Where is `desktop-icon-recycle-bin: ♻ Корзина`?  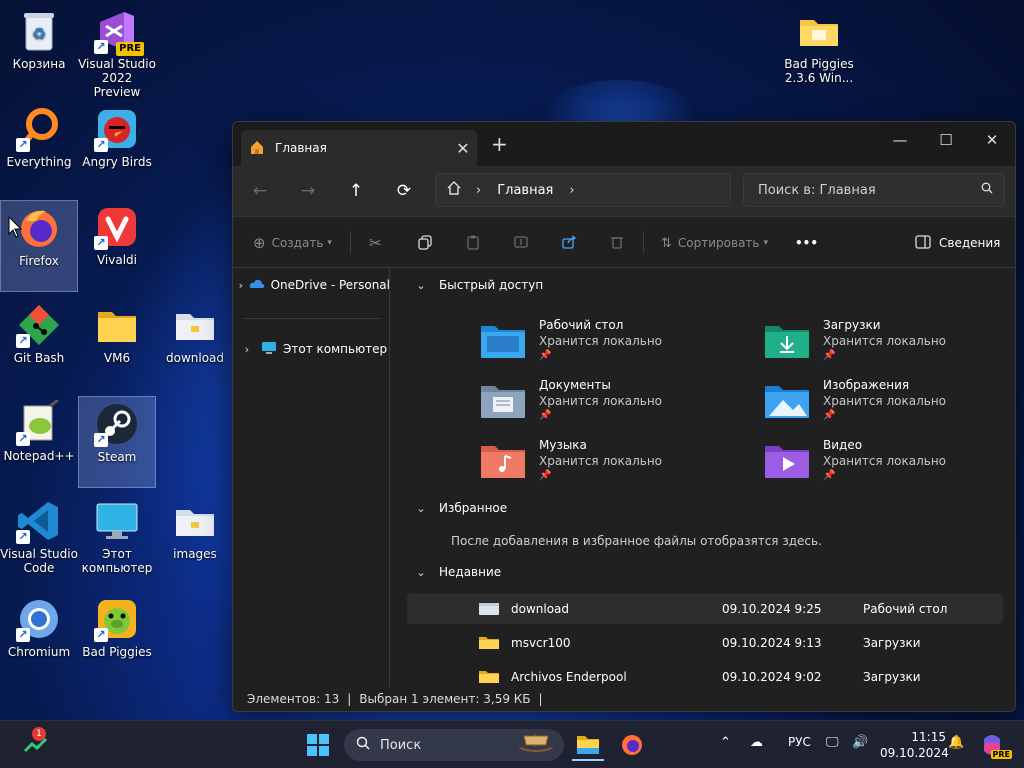 desktop-icon-recycle-bin: ♻ Корзина is located at coordinates (39, 50).